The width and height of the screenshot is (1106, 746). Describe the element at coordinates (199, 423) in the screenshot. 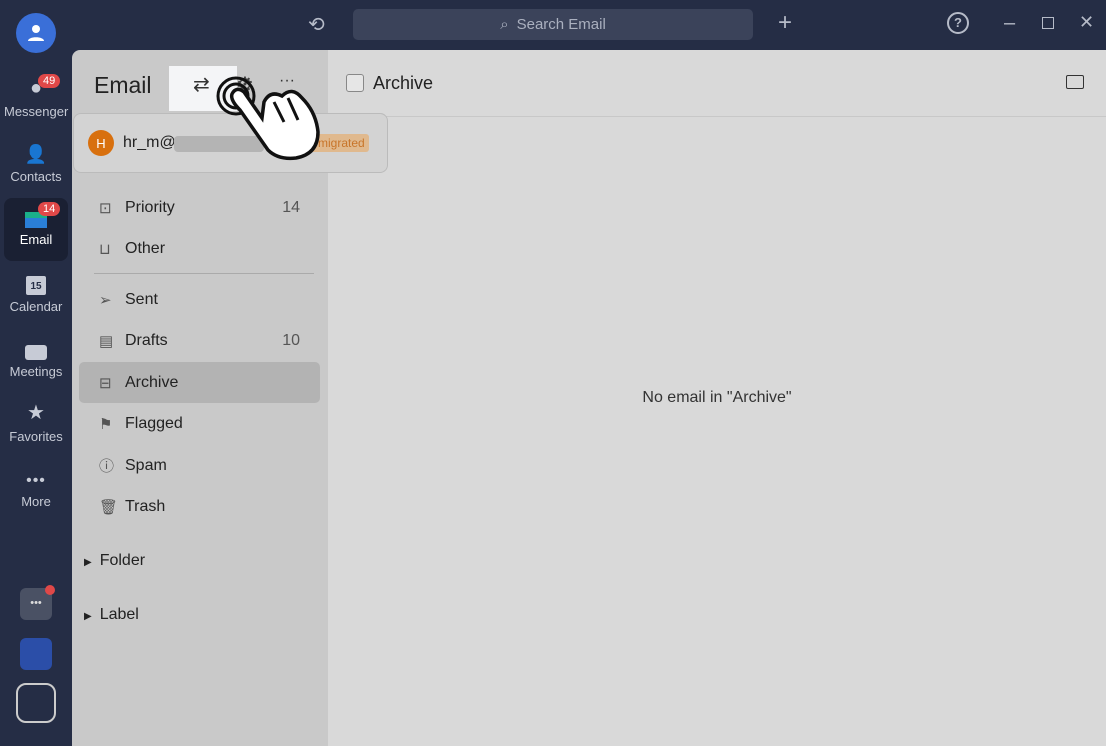

I see `folder-flagged: ⚑ Flagged` at that location.